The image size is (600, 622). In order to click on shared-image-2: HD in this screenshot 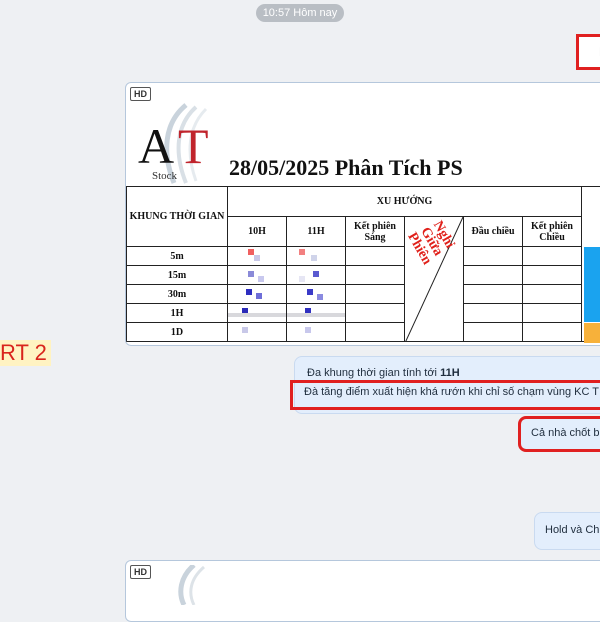, I will do `click(362, 591)`.